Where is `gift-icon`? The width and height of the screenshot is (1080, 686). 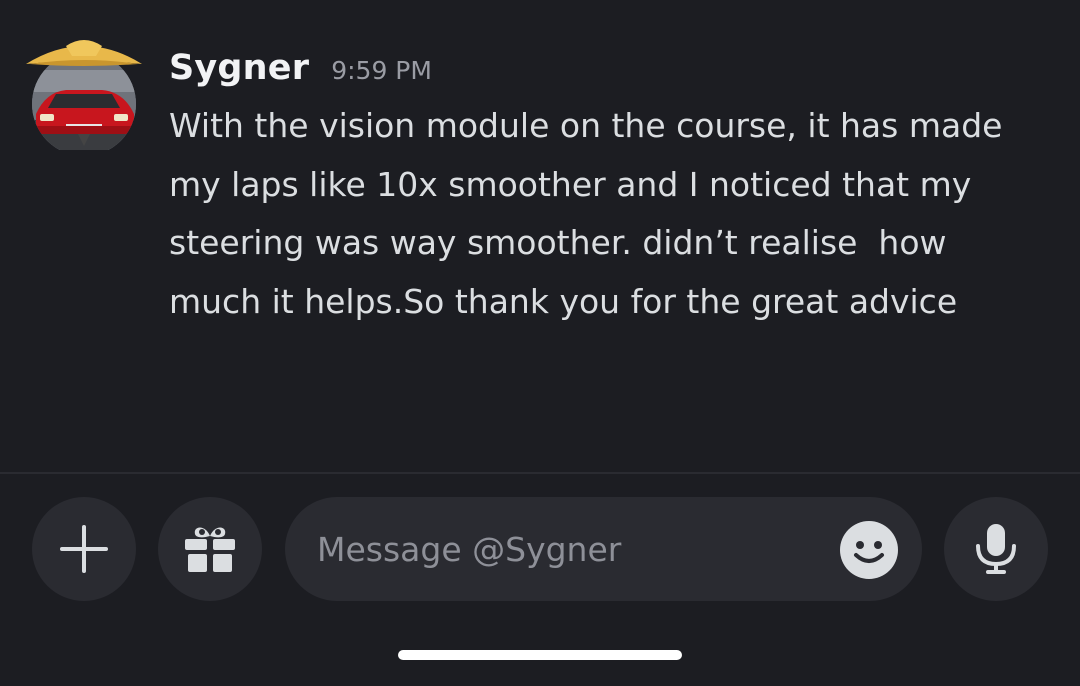 gift-icon is located at coordinates (210, 549).